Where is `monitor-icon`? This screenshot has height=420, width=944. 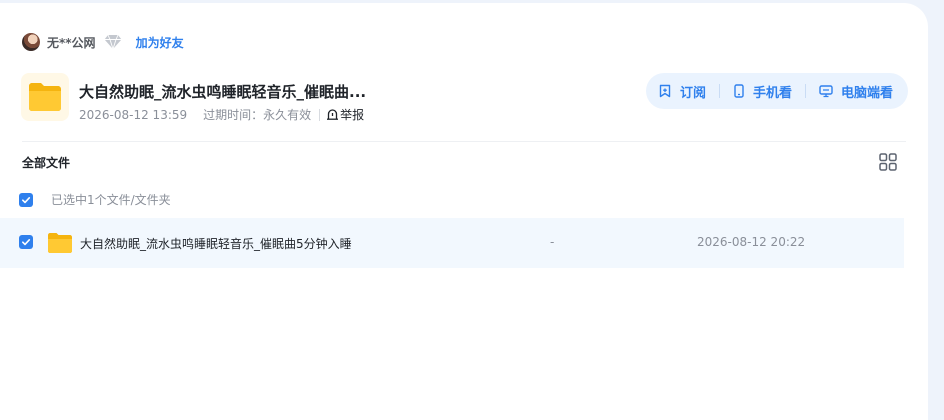
monitor-icon is located at coordinates (826, 91).